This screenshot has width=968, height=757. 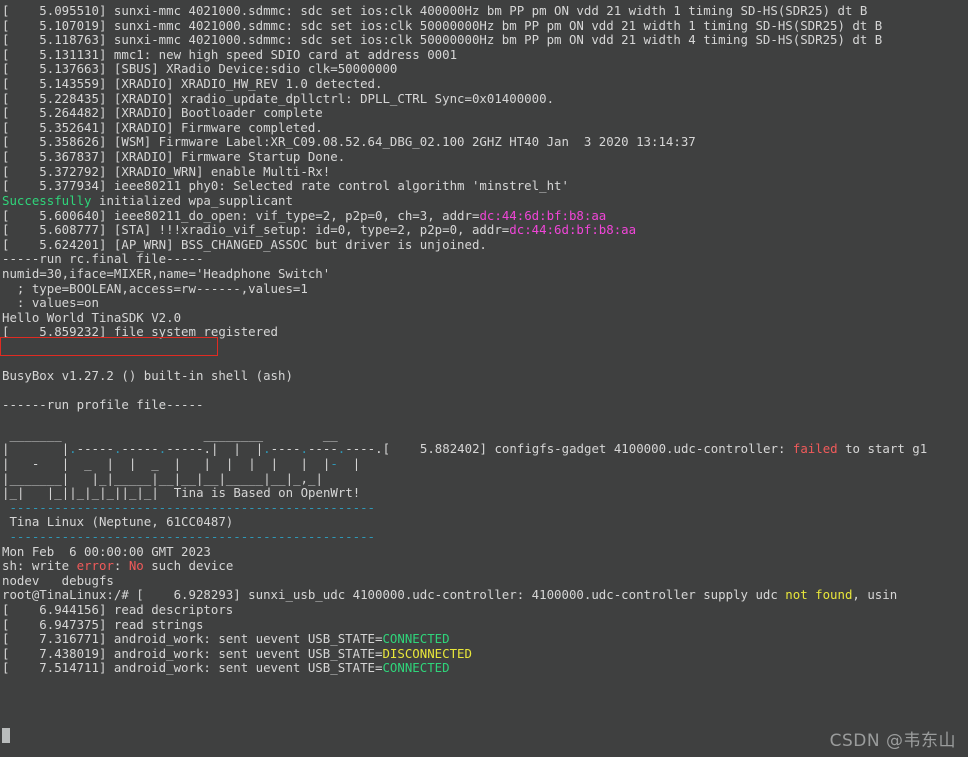 What do you see at coordinates (155, 288) in the screenshot?
I see `terminal-text-default: ; type=BOOLEAN,access=rw------,values=1` at bounding box center [155, 288].